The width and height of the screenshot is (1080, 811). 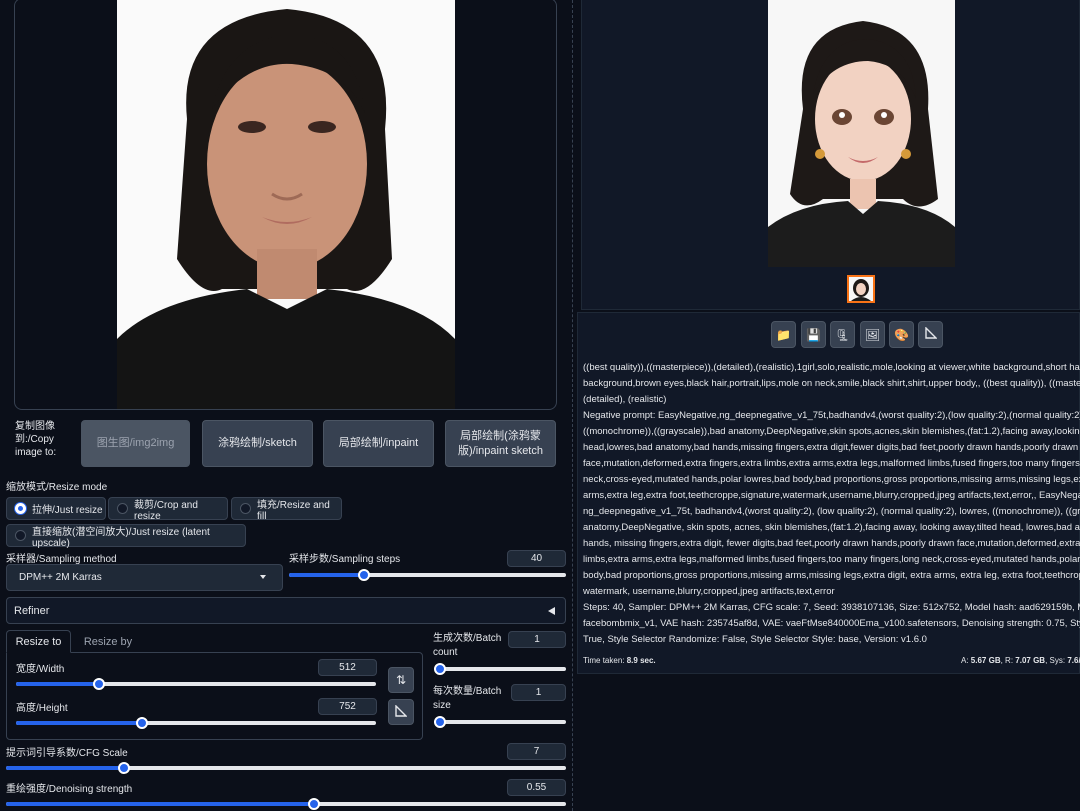 I want to click on ruler-icon, so click(x=931, y=334).